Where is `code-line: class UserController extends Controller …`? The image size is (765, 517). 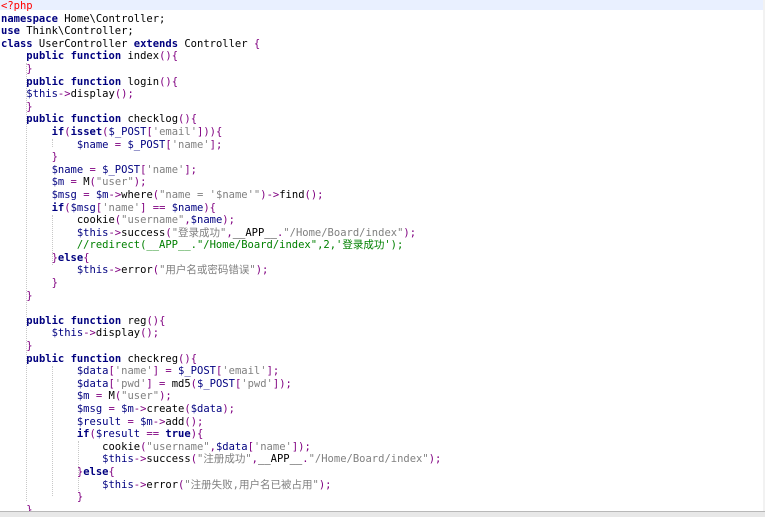 code-line: class UserController extends Controller … is located at coordinates (221, 44).